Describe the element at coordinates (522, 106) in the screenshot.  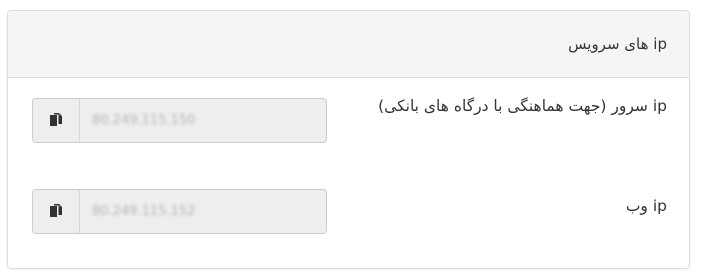
I see `server-ip-label: ip سرور (جهت هماهنگی با درگاه های بانکی)` at that location.